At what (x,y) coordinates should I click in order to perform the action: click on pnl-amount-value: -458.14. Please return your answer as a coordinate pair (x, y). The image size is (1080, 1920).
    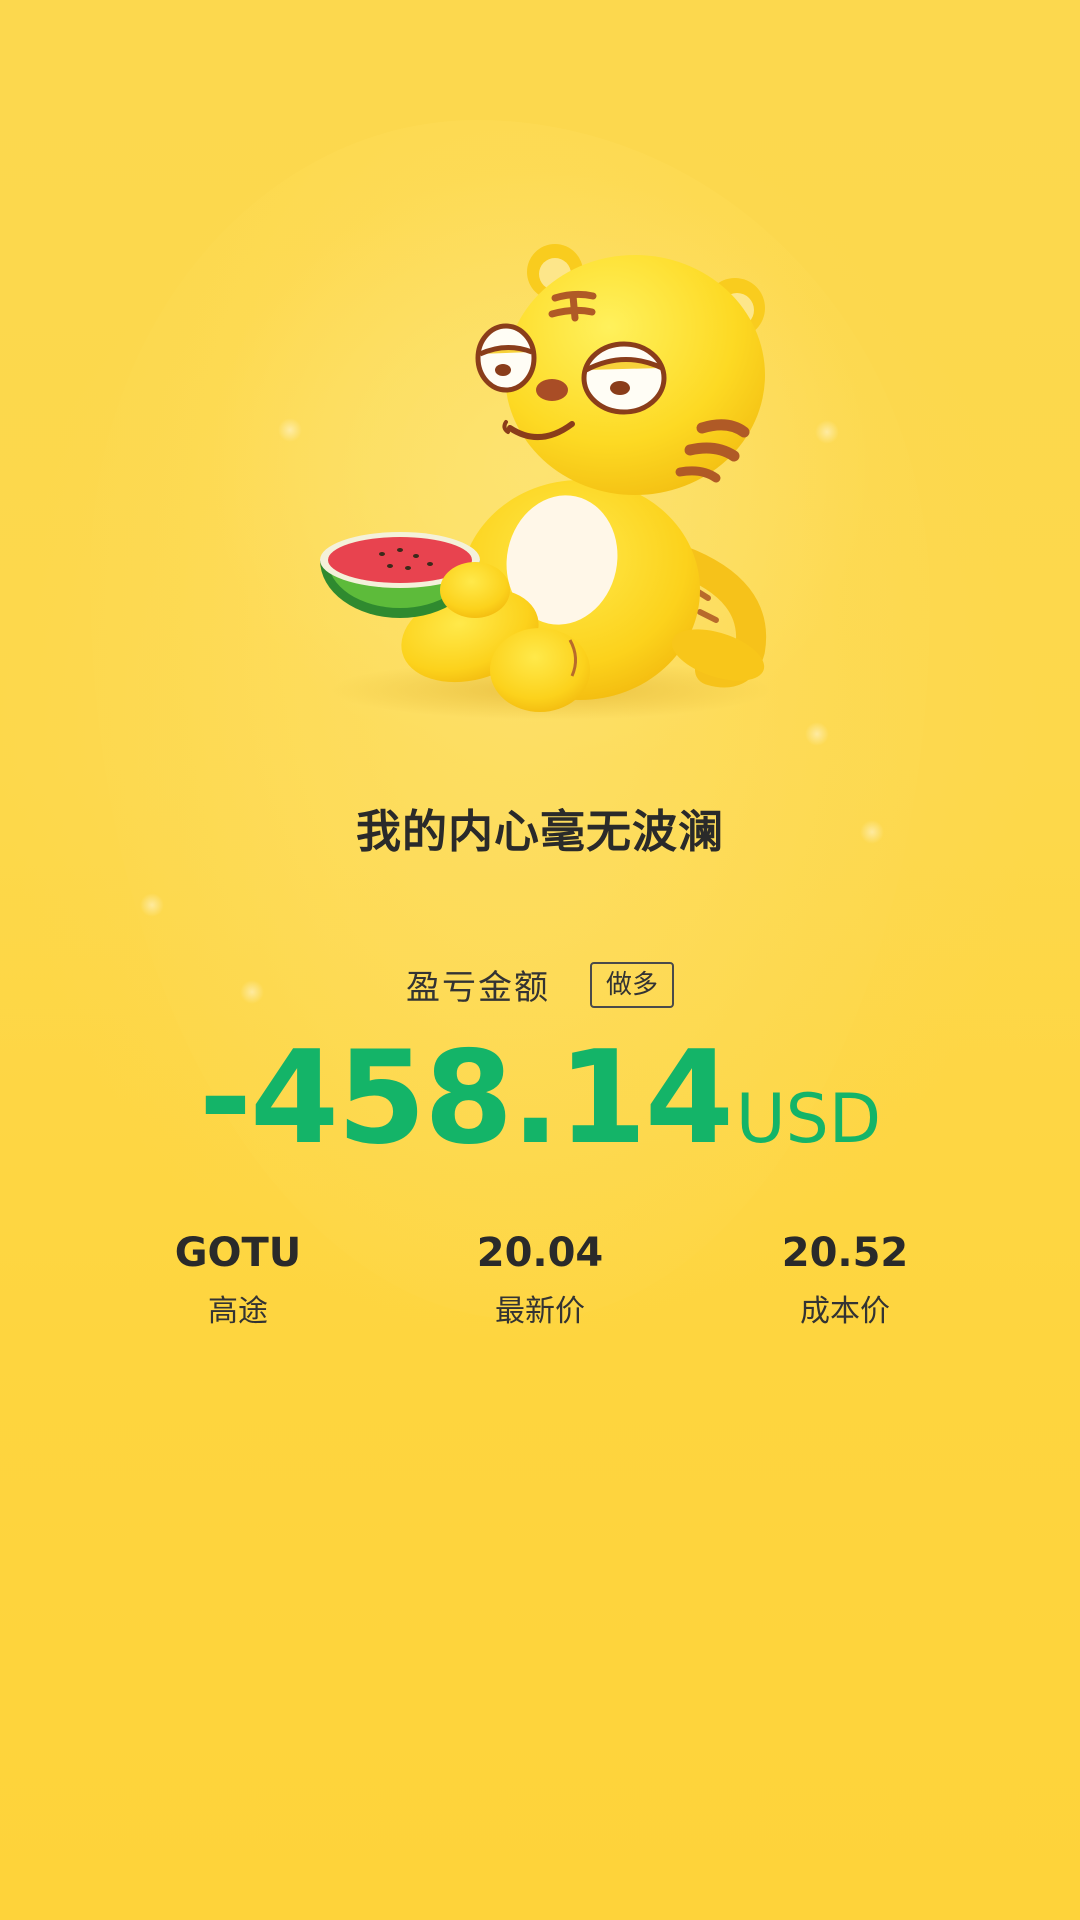
    Looking at the image, I should click on (466, 1098).